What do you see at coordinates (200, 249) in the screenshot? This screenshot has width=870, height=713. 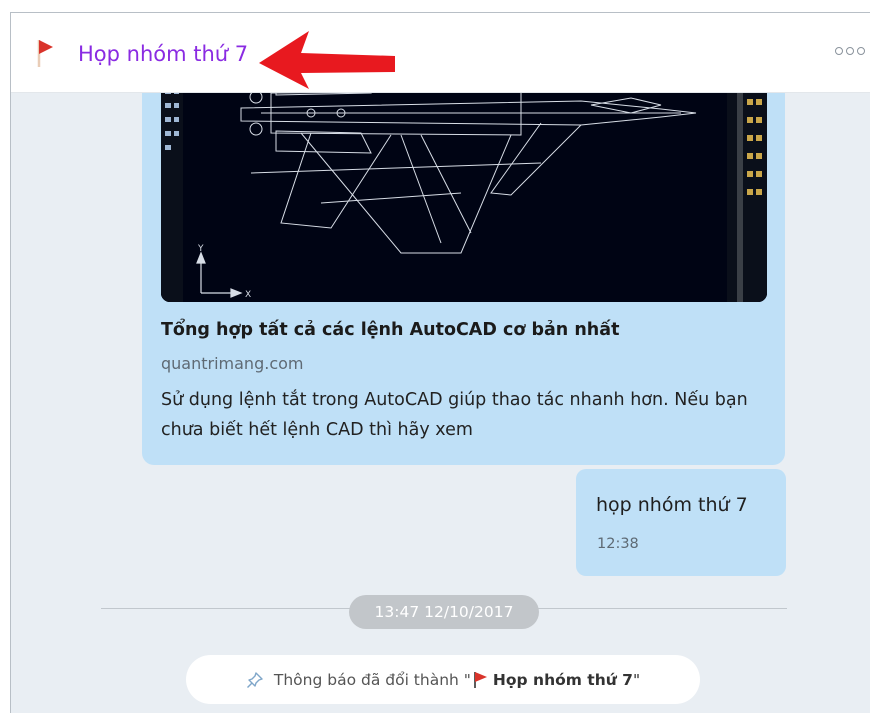 I see `ucs-y-label: Y` at bounding box center [200, 249].